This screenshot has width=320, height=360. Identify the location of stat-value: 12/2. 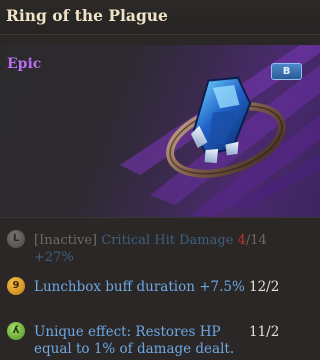
(264, 287).